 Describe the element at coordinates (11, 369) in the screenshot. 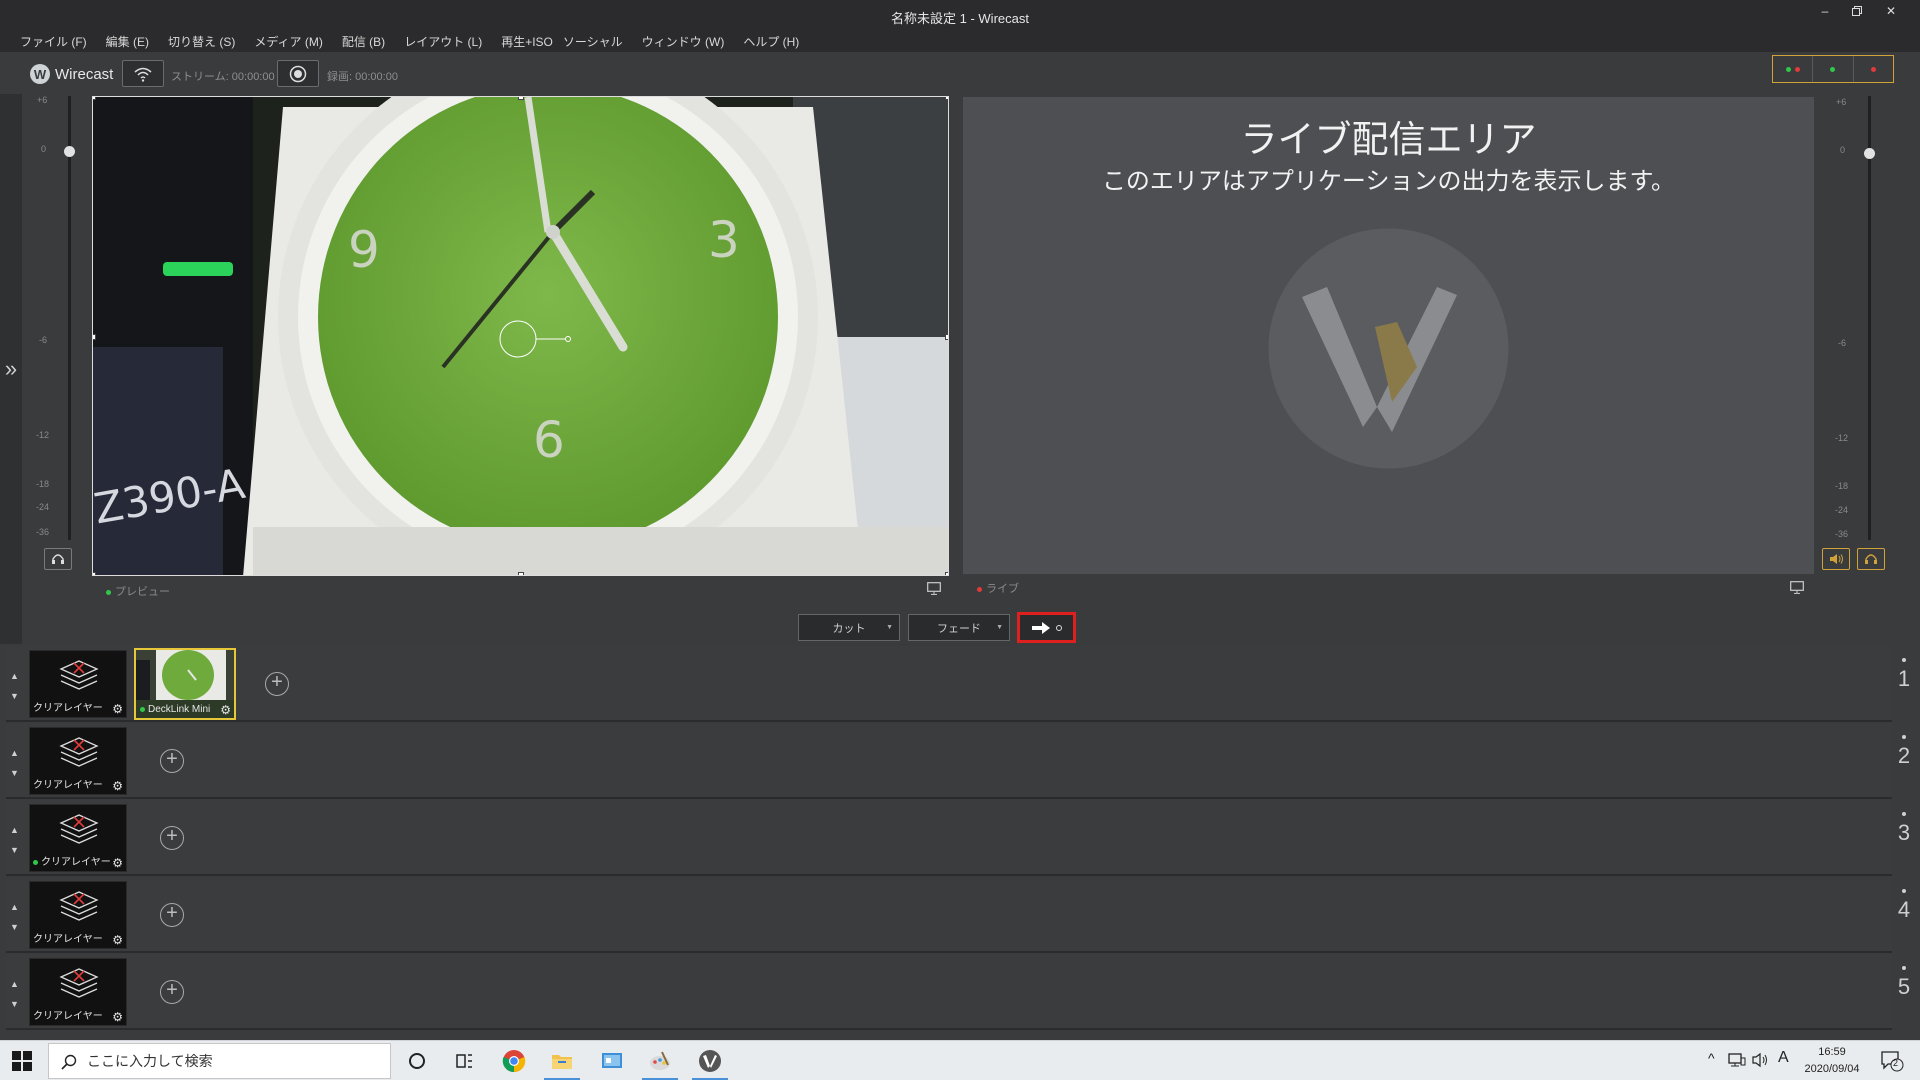

I see `sidebar-expand-button: »` at that location.